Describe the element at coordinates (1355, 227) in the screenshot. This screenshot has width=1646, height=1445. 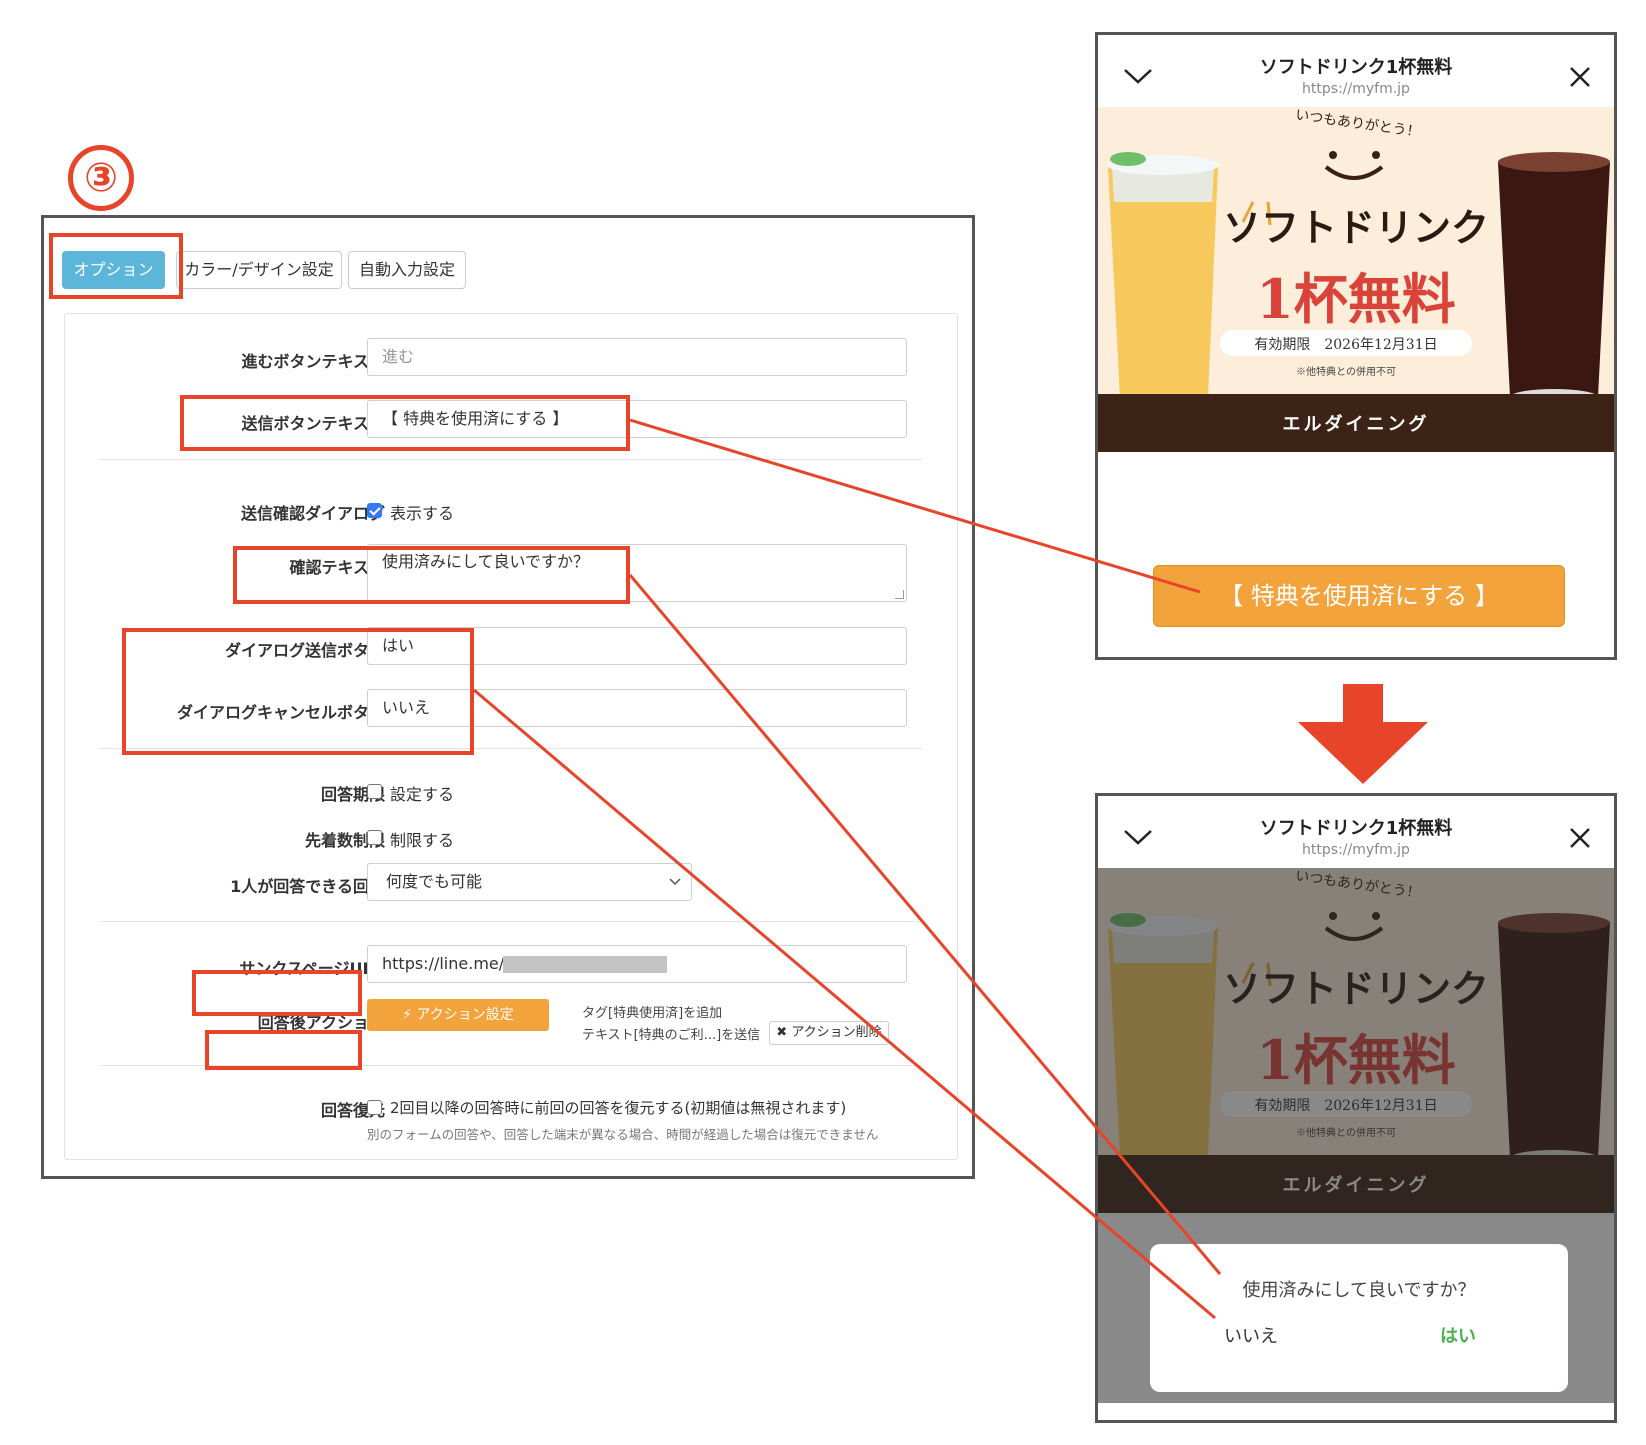
I see `banner-headline: ソフトドリンク` at that location.